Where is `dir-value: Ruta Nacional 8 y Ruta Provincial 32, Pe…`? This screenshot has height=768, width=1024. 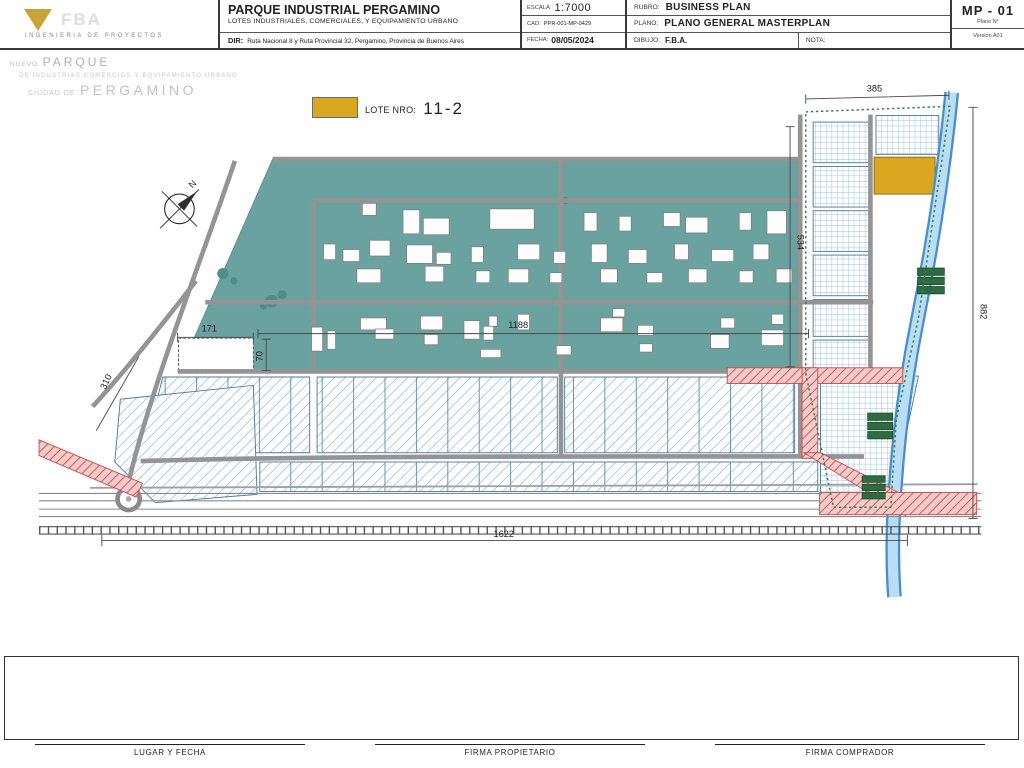 dir-value: Ruta Nacional 8 y Ruta Provincial 32, Pe… is located at coordinates (355, 41).